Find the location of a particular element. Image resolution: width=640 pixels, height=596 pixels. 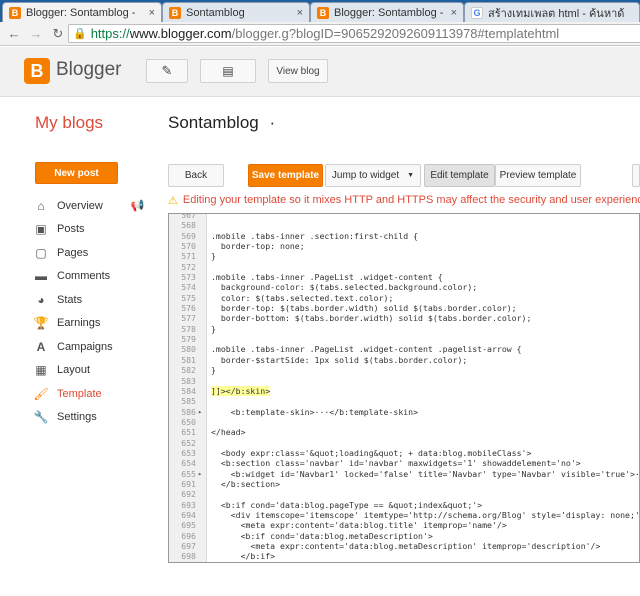

code-line: 579 is located at coordinates (404, 339).